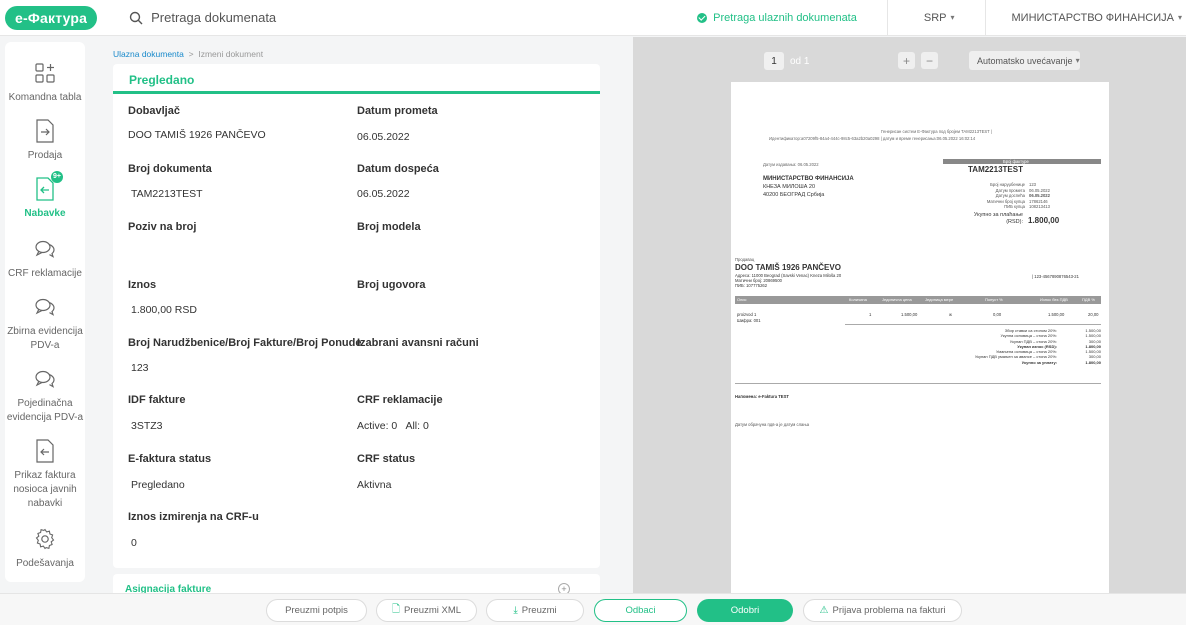 This screenshot has width=1186, height=625. What do you see at coordinates (45, 273) in the screenshot?
I see `sidebar-item-label: CRF reklamacije` at bounding box center [45, 273].